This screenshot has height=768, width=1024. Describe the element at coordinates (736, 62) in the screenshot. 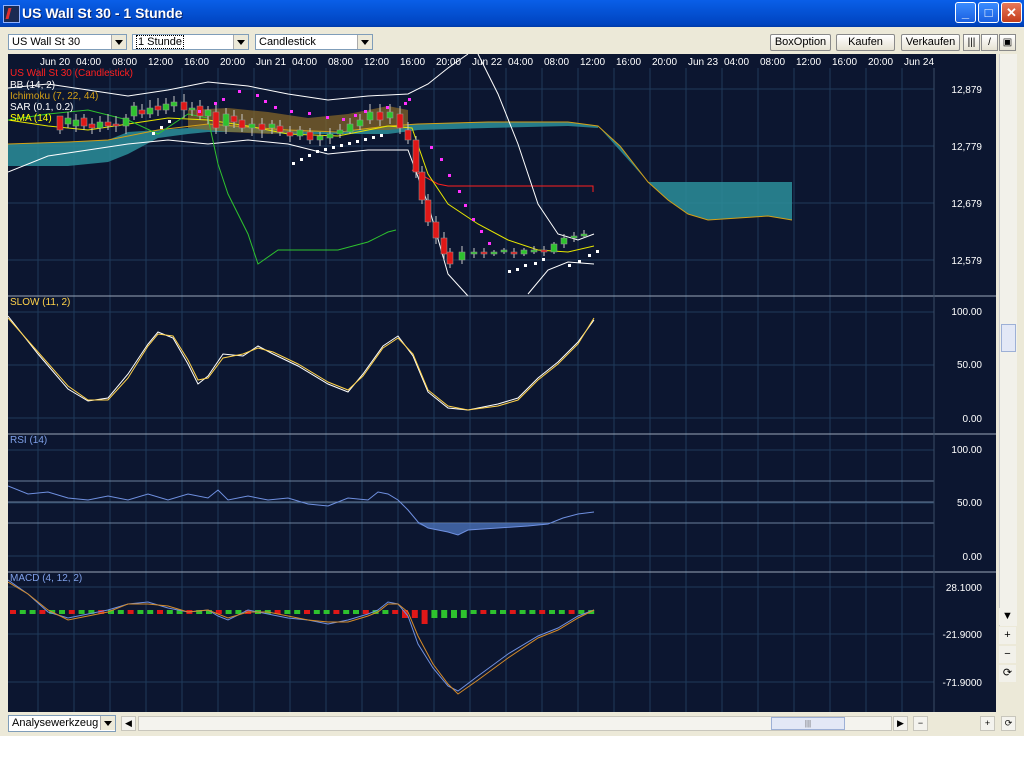

I see `time-axis-label: 04:00` at that location.